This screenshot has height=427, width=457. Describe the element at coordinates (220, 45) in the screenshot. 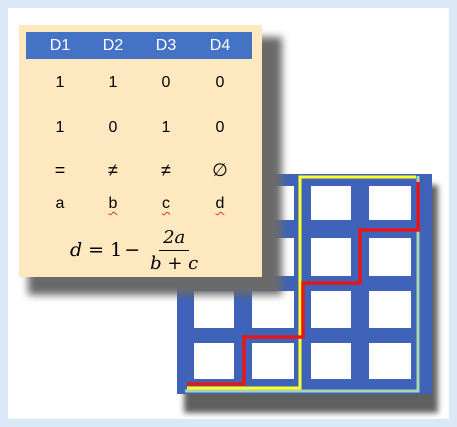

I see `header-cell: D4` at that location.